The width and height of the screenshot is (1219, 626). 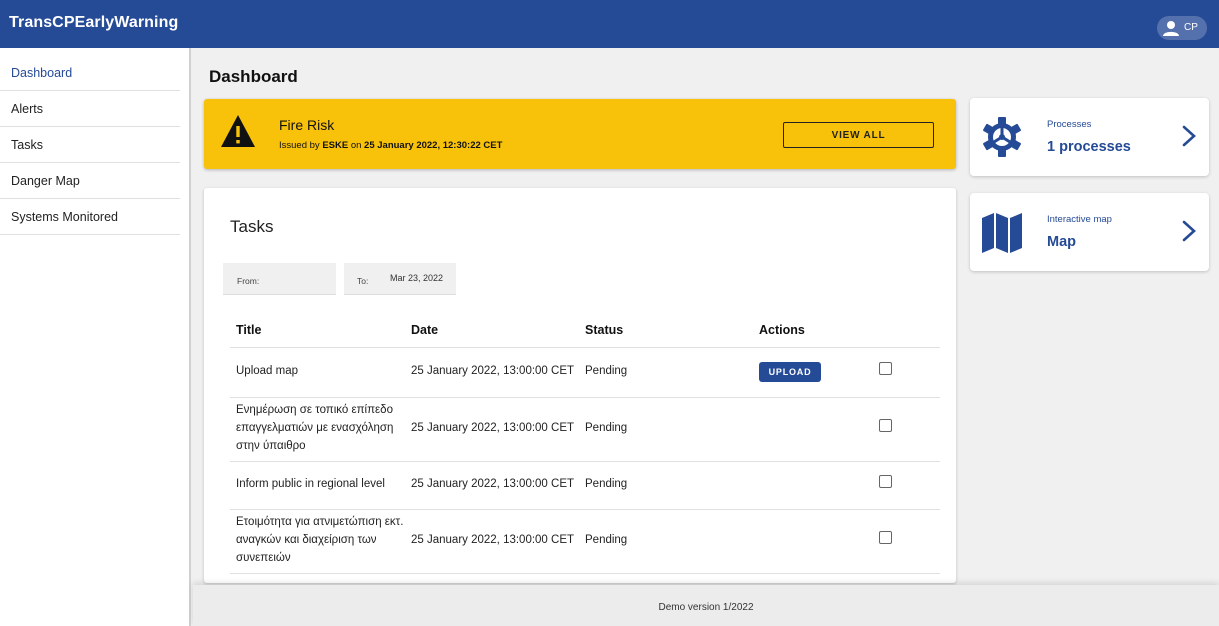 What do you see at coordinates (492, 330) in the screenshot?
I see `column-header-date: Date` at bounding box center [492, 330].